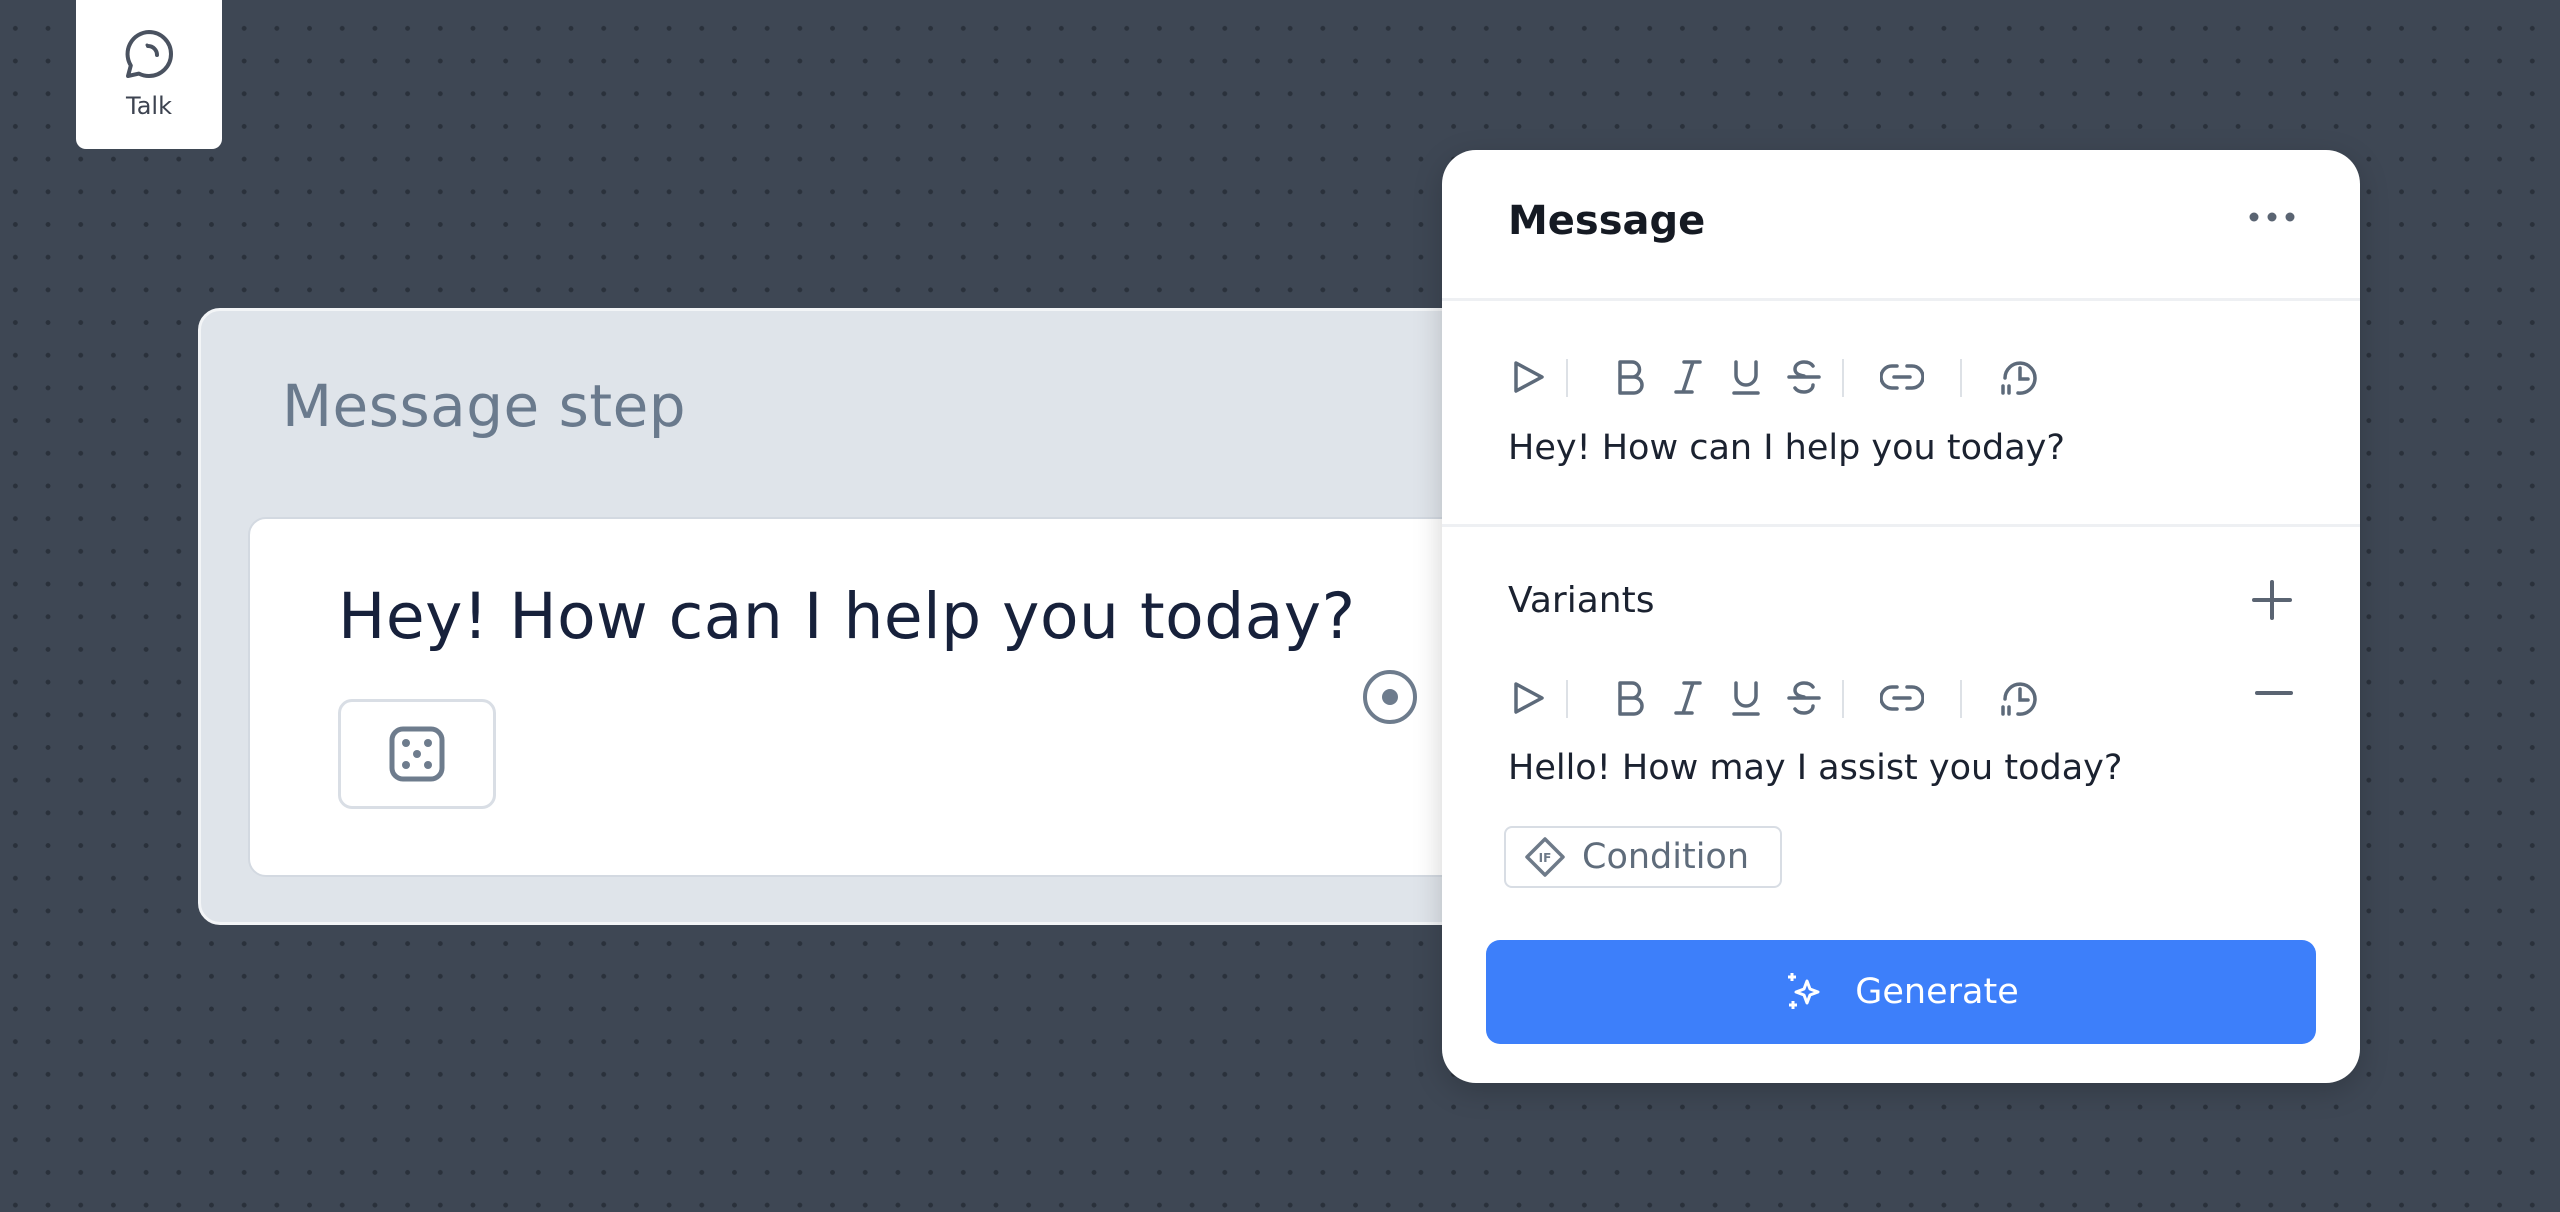 This screenshot has height=1212, width=2560. I want to click on svg-text: IF, so click(1545, 858).